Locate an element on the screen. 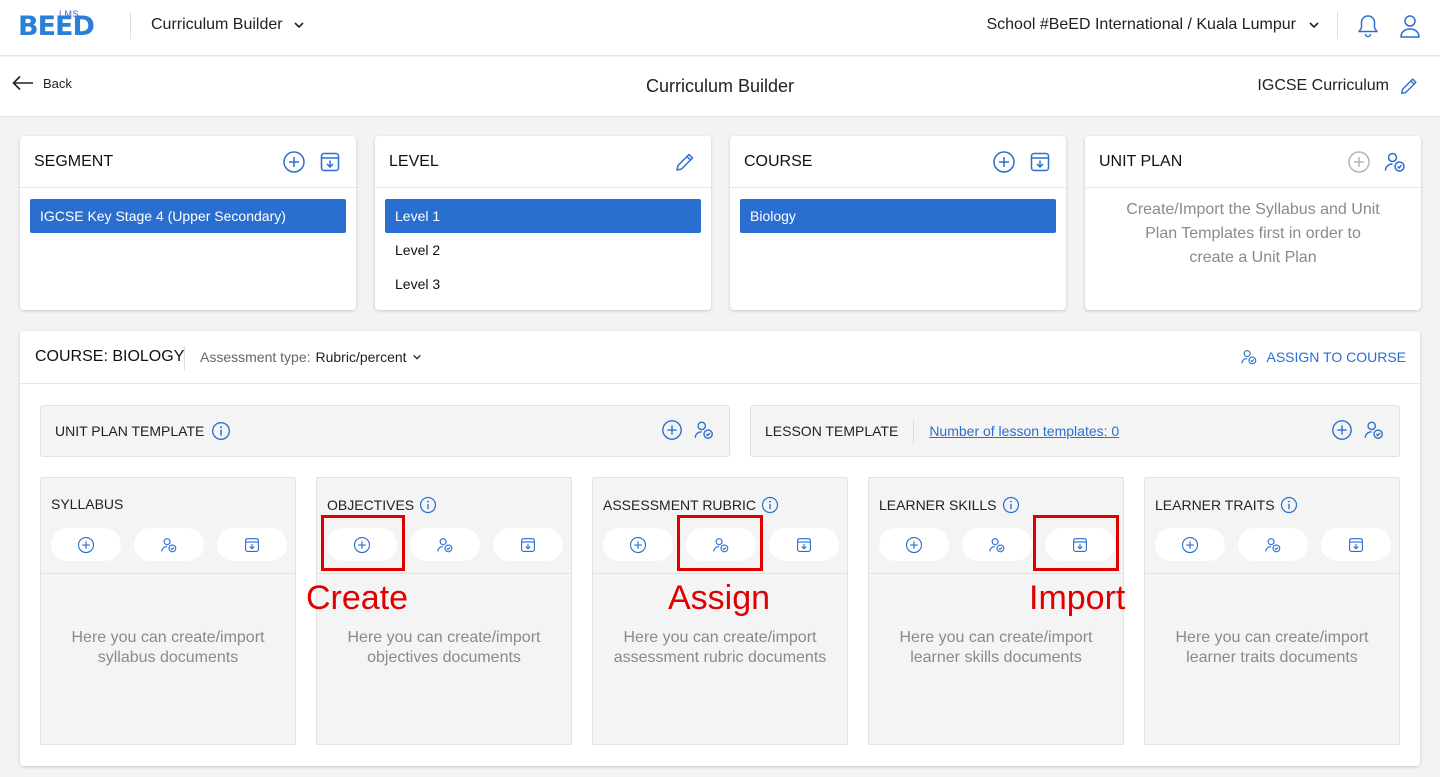  assessment-rubric-import-button is located at coordinates (804, 544).